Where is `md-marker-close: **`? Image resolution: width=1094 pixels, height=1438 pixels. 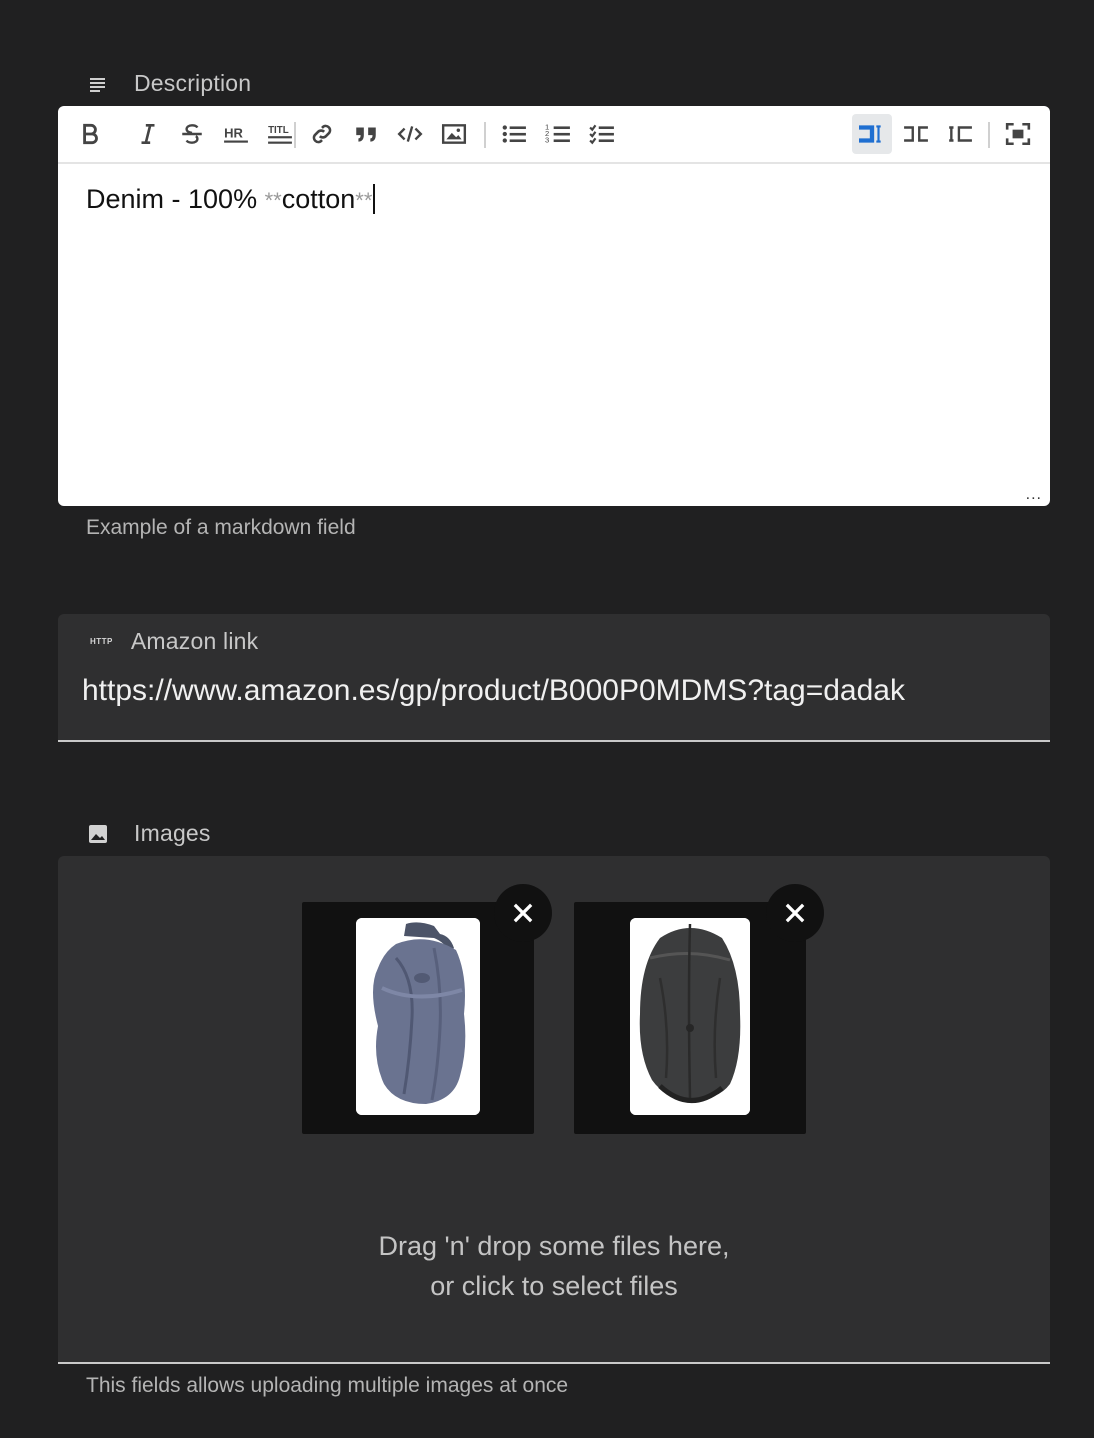 md-marker-close: ** is located at coordinates (364, 200).